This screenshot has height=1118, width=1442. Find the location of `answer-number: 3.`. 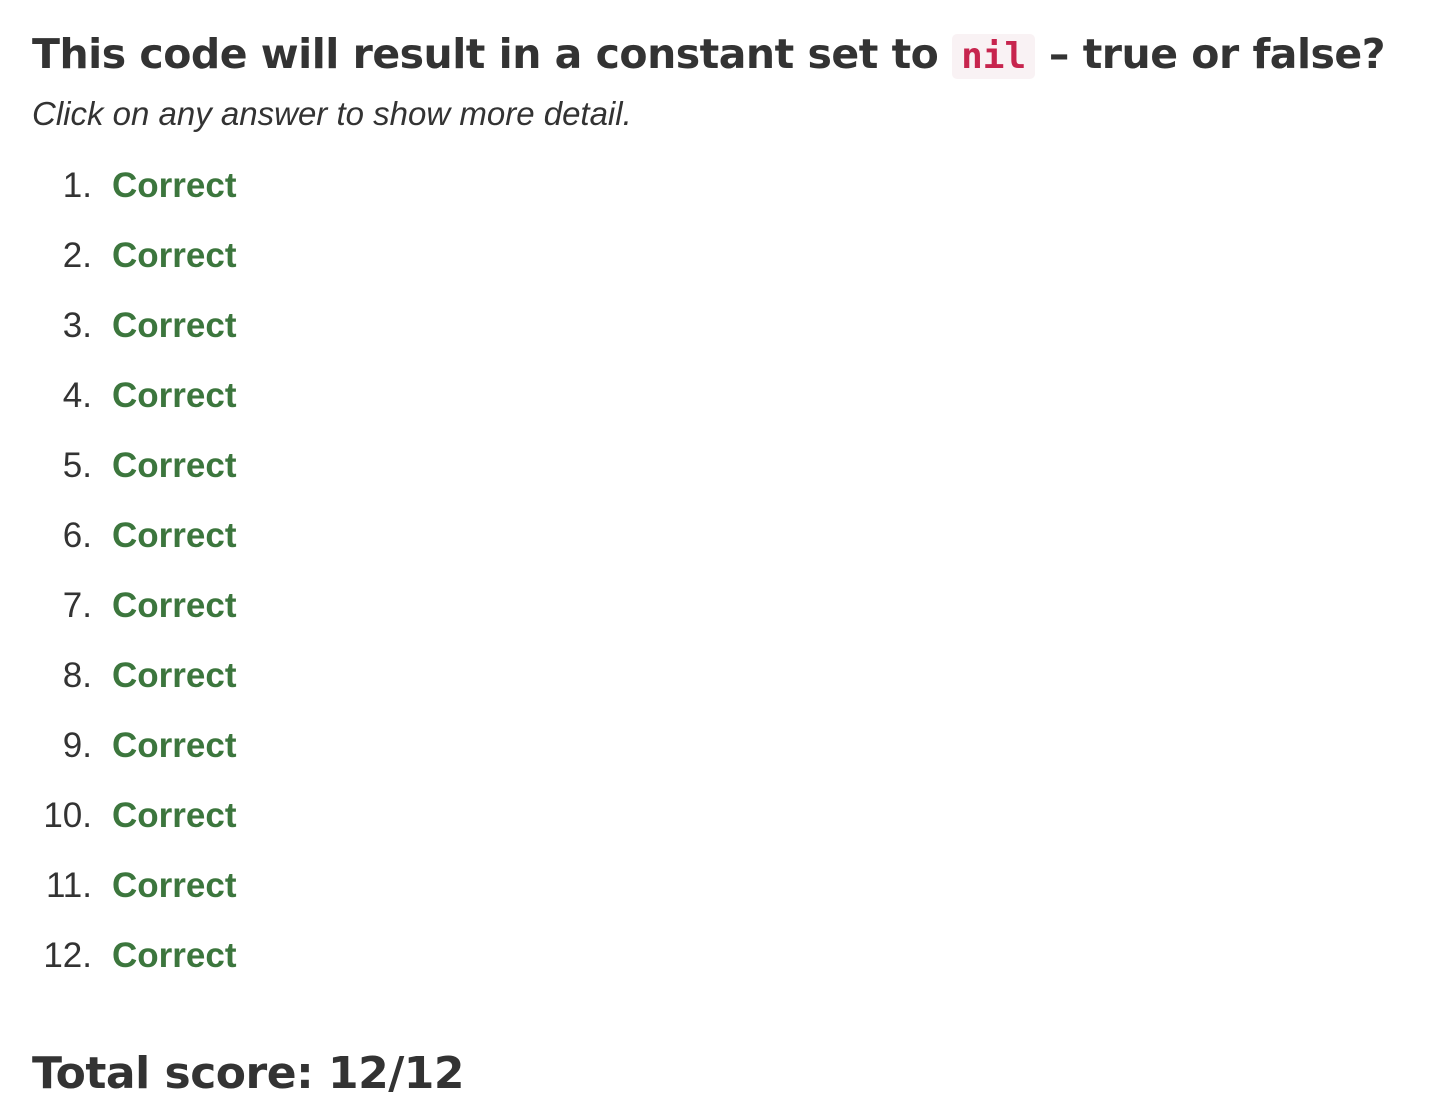

answer-number: 3. is located at coordinates (77, 325).